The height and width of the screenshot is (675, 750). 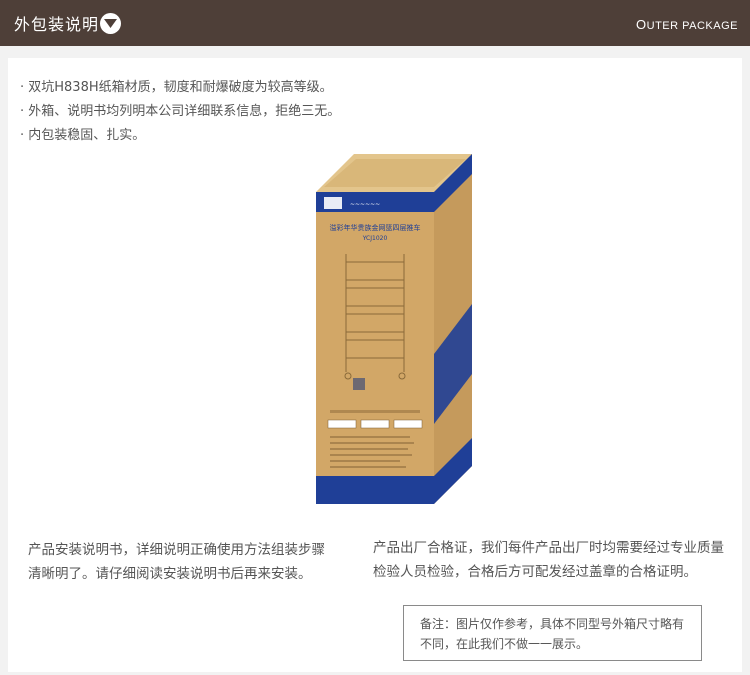 I want to click on section-header: 外包装说明 OUTER PACKAGE, so click(x=375, y=23).